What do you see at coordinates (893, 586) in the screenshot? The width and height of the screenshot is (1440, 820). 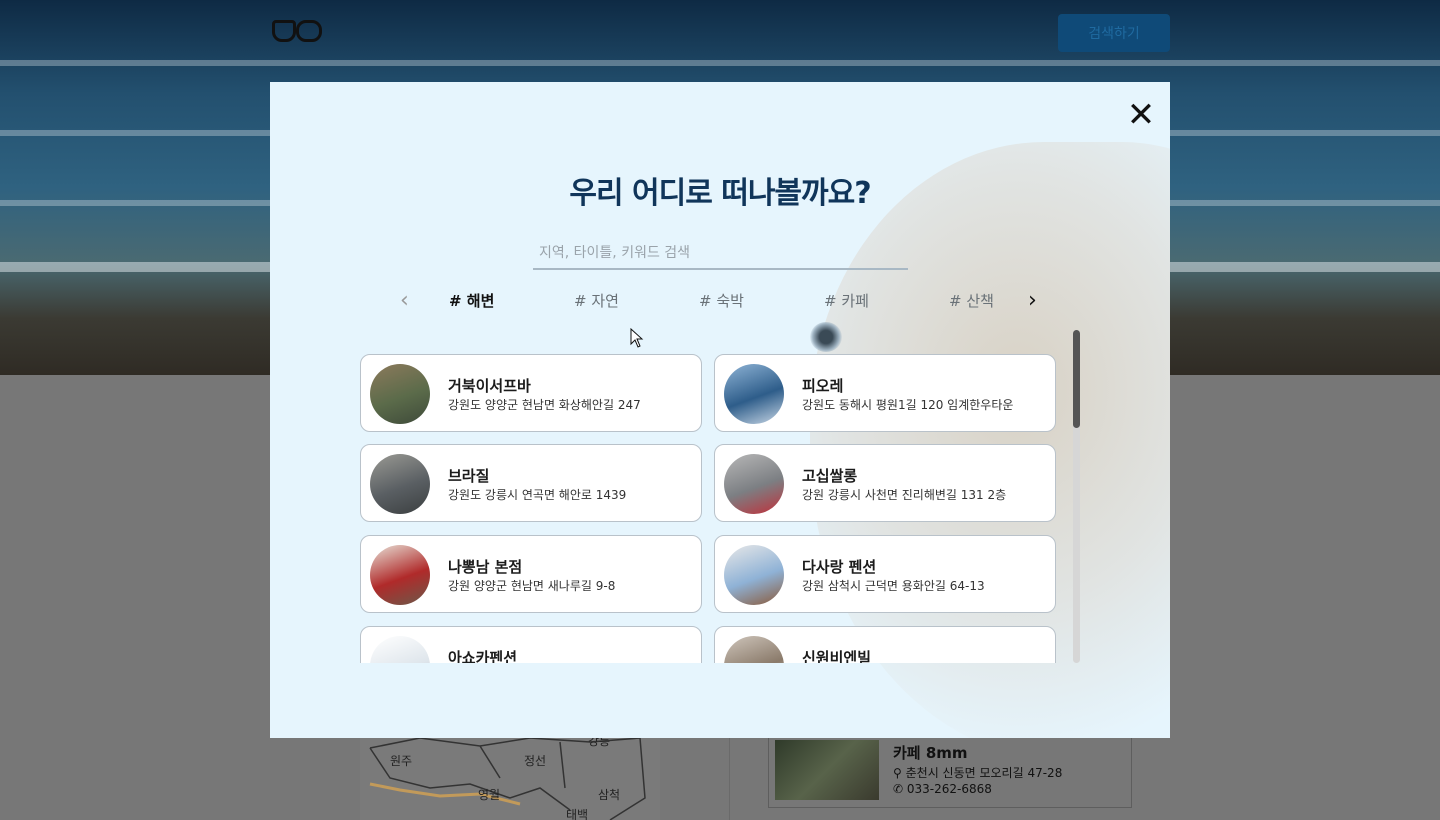 I see `place-address: 강원 삼척시 근덕면 용화안길 64-13` at bounding box center [893, 586].